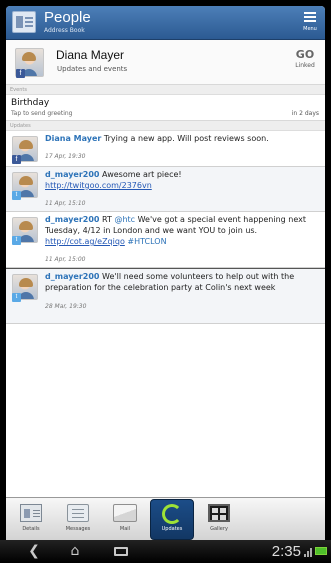 The width and height of the screenshot is (331, 563). Describe the element at coordinates (24, 22) in the screenshot. I see `address-book-icon` at that location.